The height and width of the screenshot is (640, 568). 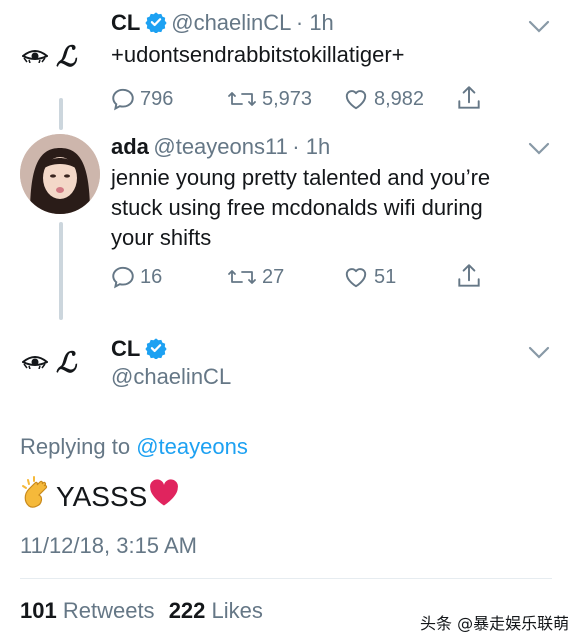 I want to click on engagement-stats: 101 Retweets 222 Likes, so click(x=141, y=611).